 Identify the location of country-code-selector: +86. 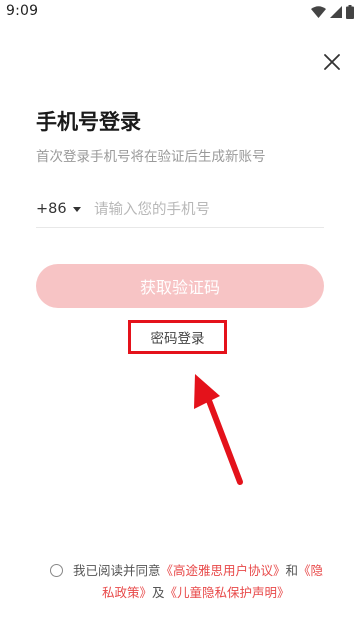
(58, 209).